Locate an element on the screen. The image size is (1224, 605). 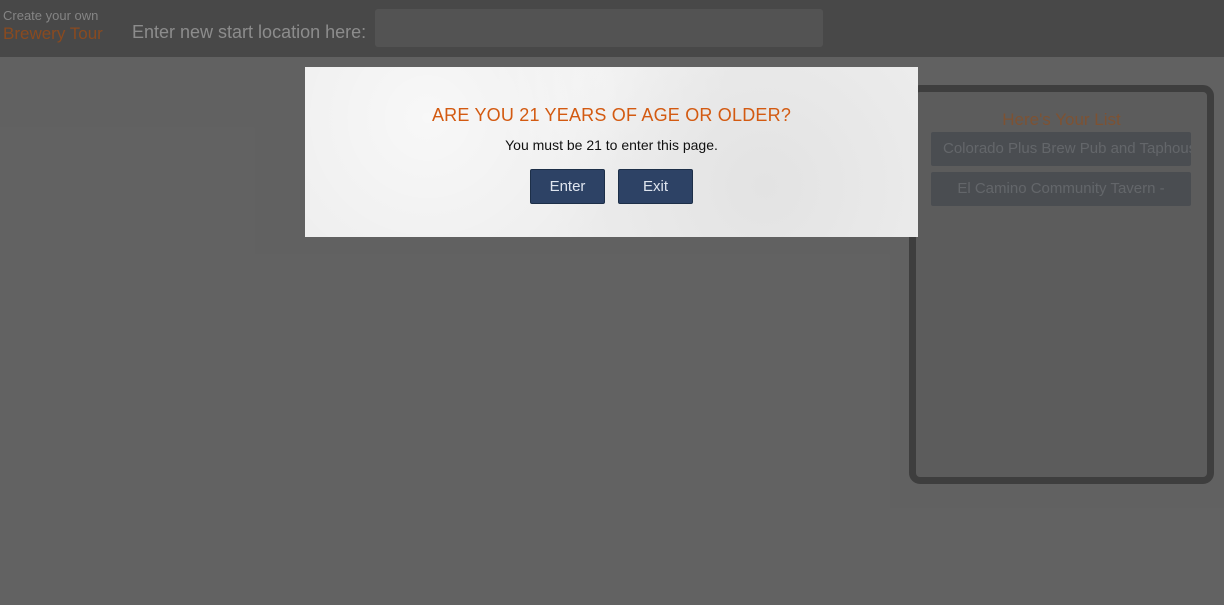
enter-button: Enter is located at coordinates (567, 186).